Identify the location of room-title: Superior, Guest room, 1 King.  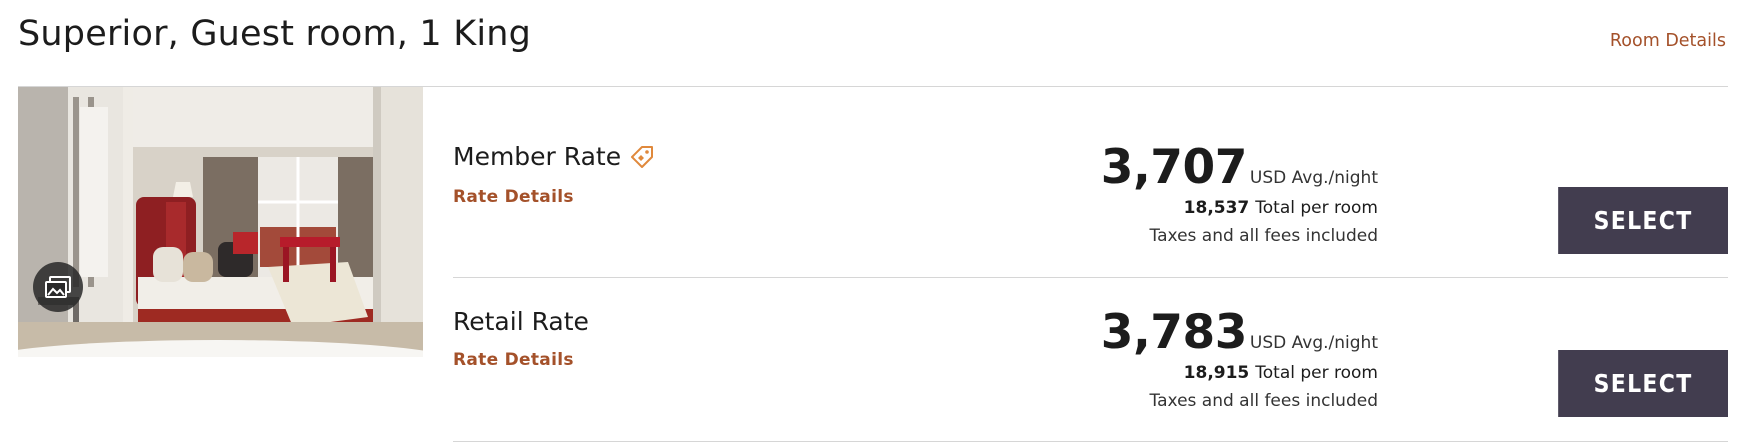
(275, 34).